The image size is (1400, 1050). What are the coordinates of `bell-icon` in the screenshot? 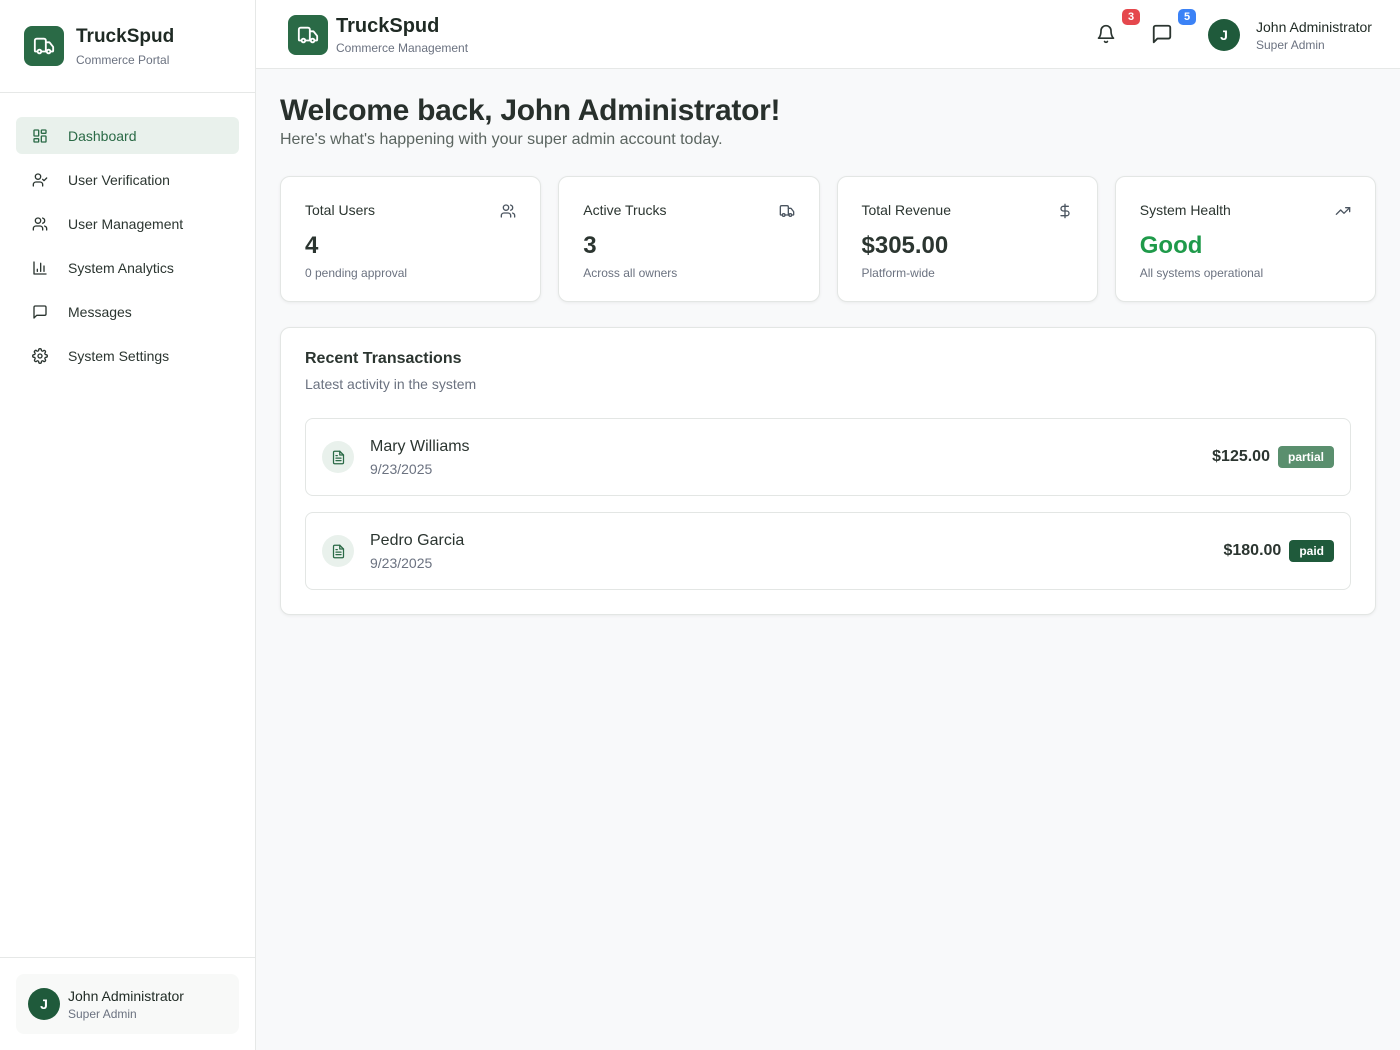 It's located at (1106, 34).